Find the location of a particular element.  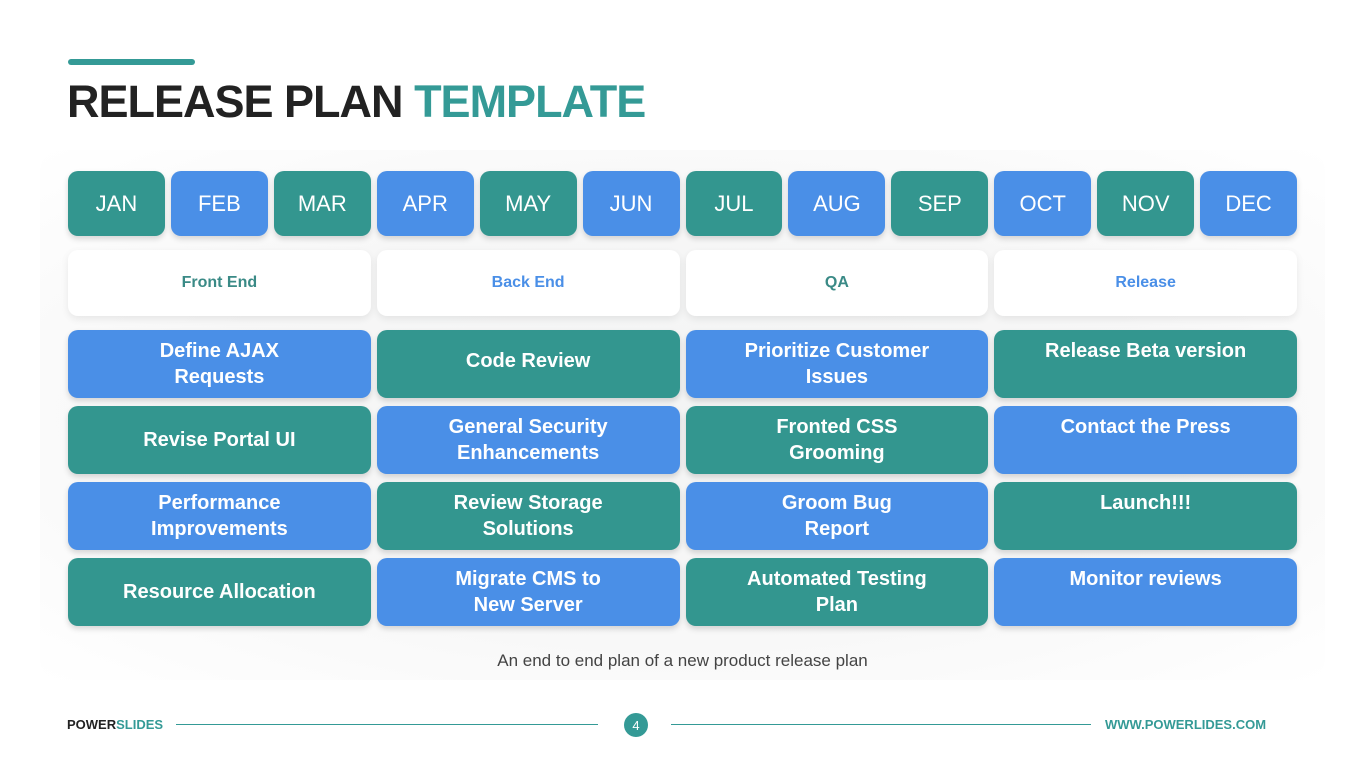

task-card: Resource Allocation is located at coordinates (219, 592).